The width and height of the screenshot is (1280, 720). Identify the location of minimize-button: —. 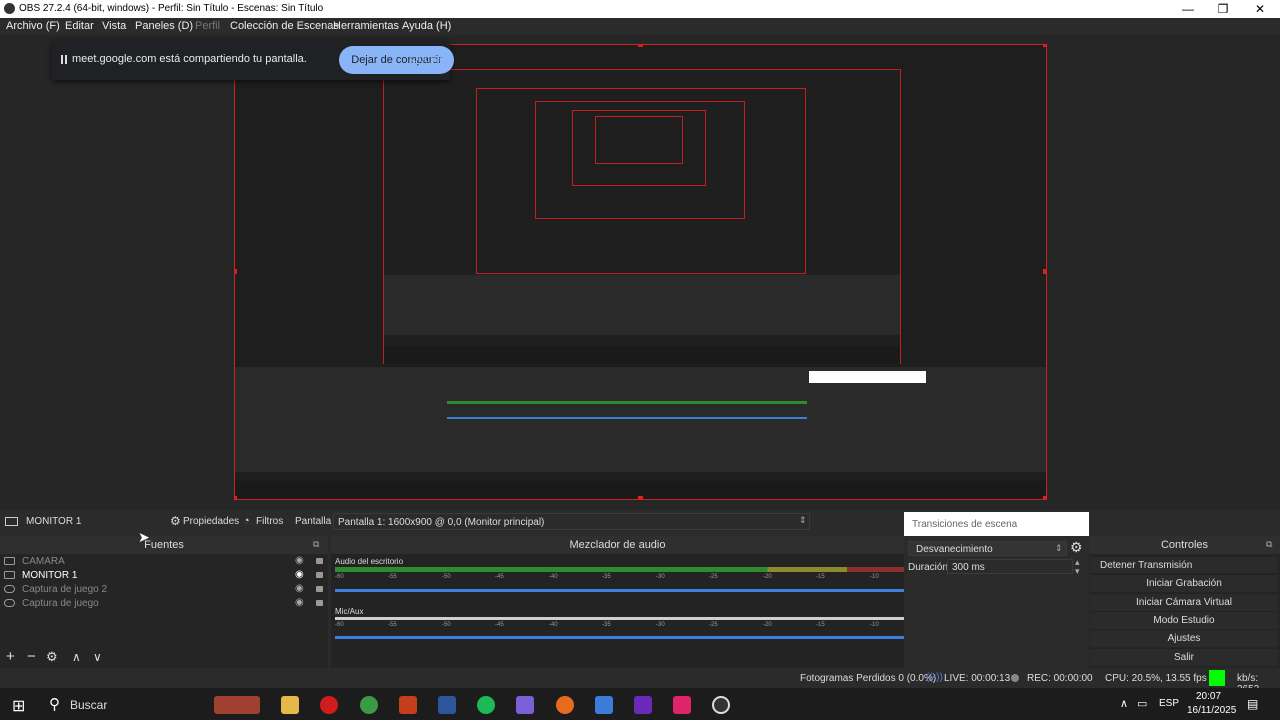
(1188, 9).